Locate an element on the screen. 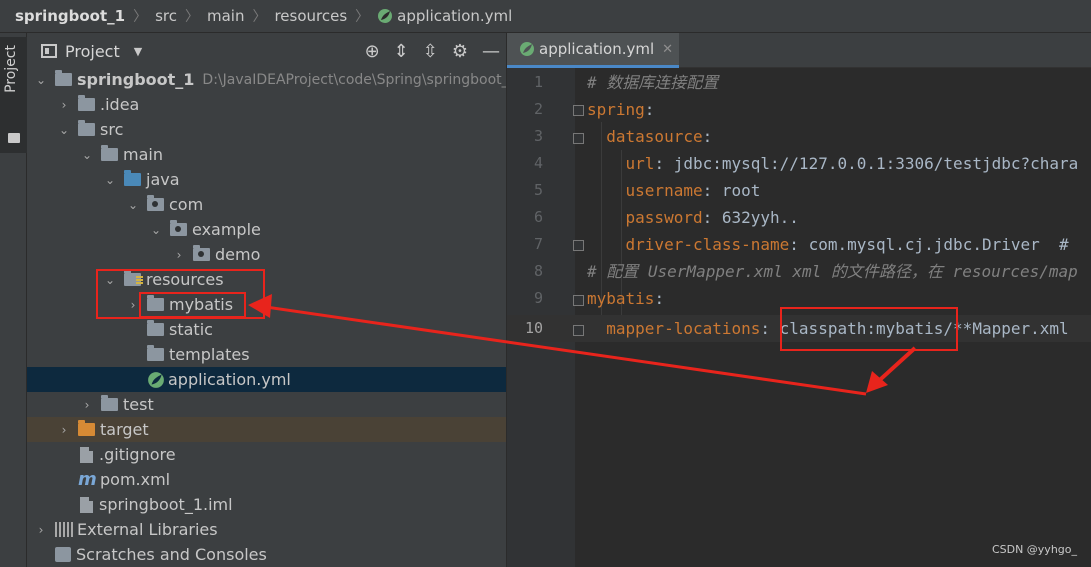  project-toolbar: ⊕ ⇕ ⇳ ⚙ — is located at coordinates (432, 51).